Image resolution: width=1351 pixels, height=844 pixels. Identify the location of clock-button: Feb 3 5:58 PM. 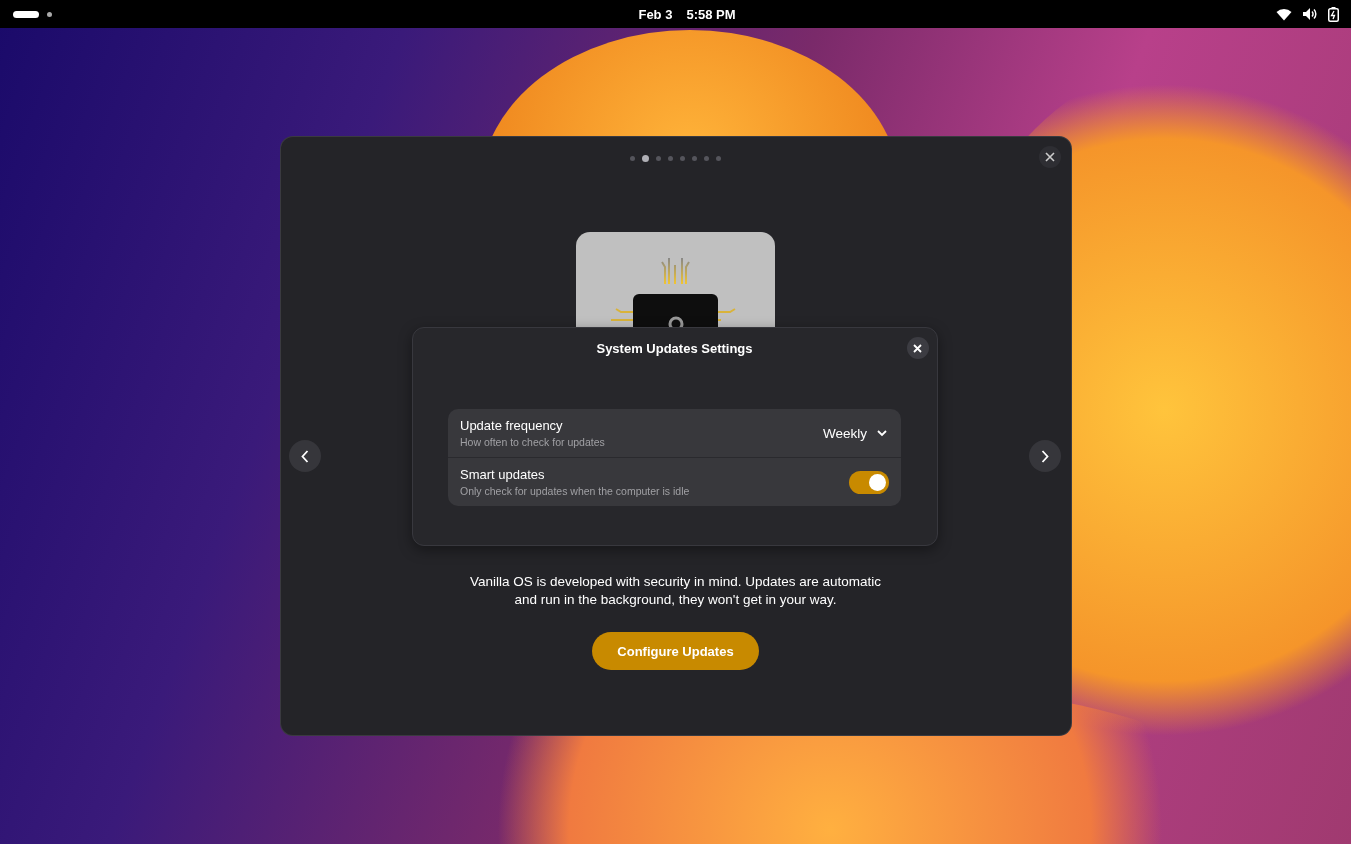
(687, 14).